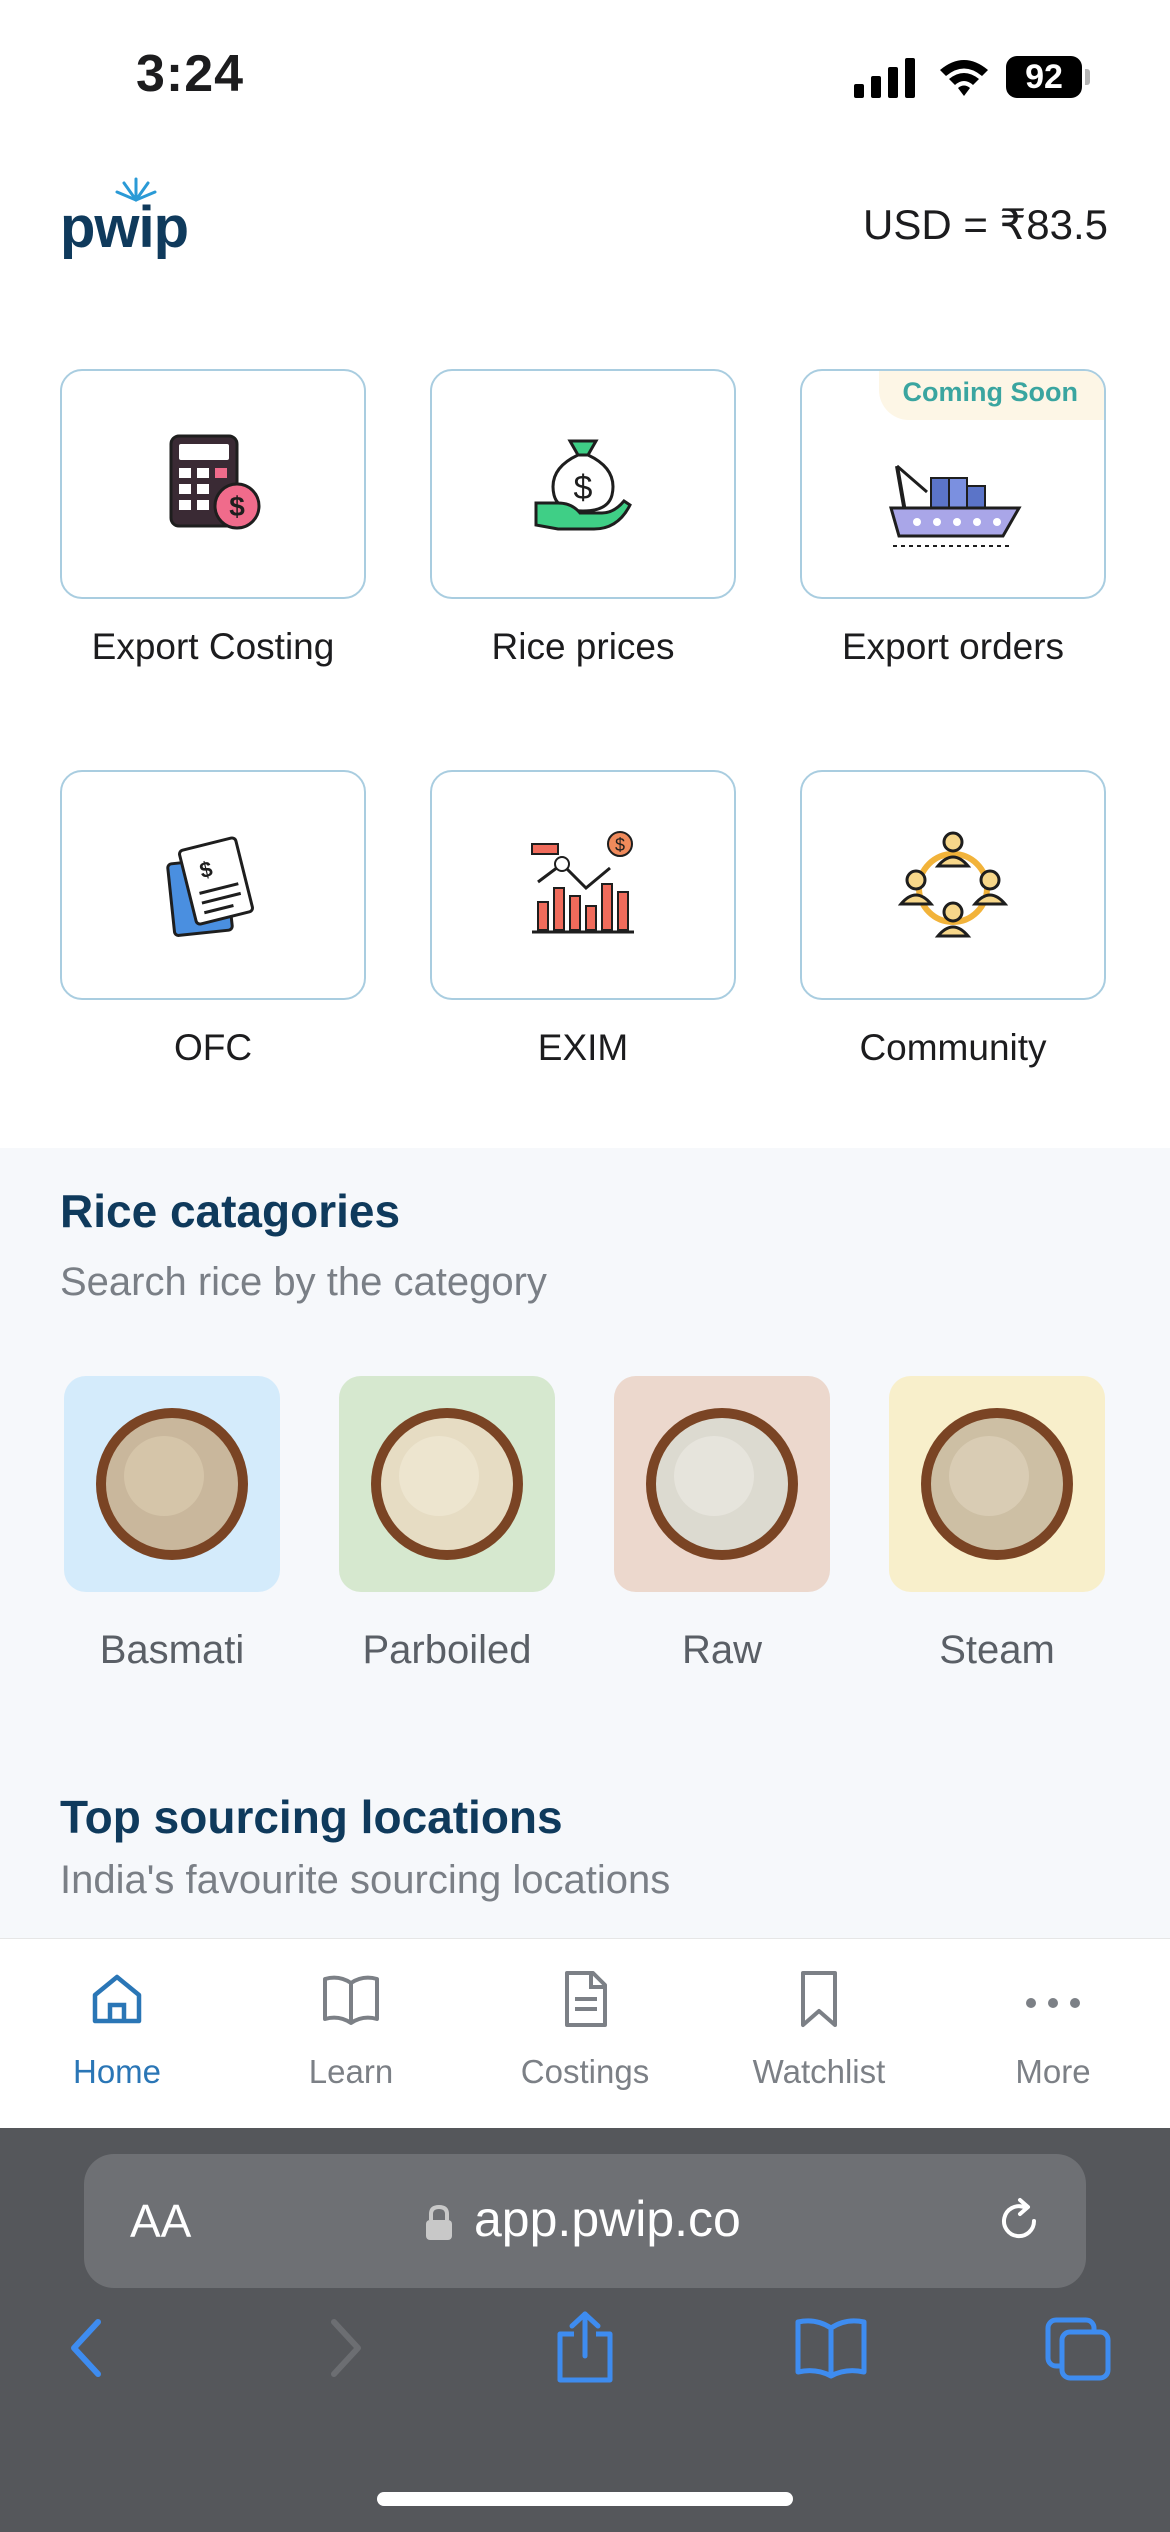 This screenshot has width=1170, height=2532. I want to click on share-icon, so click(585, 2347).